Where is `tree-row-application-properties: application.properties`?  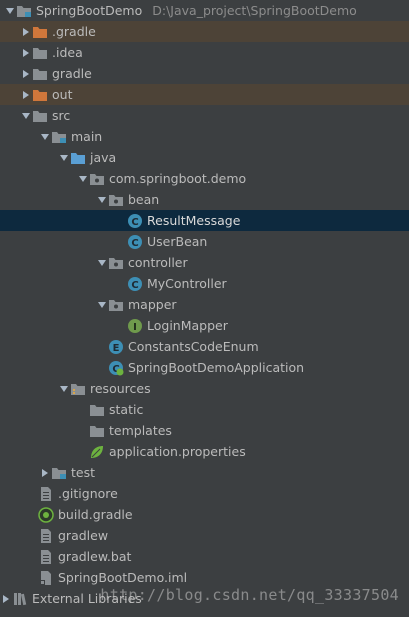 tree-row-application-properties: application.properties is located at coordinates (204, 451).